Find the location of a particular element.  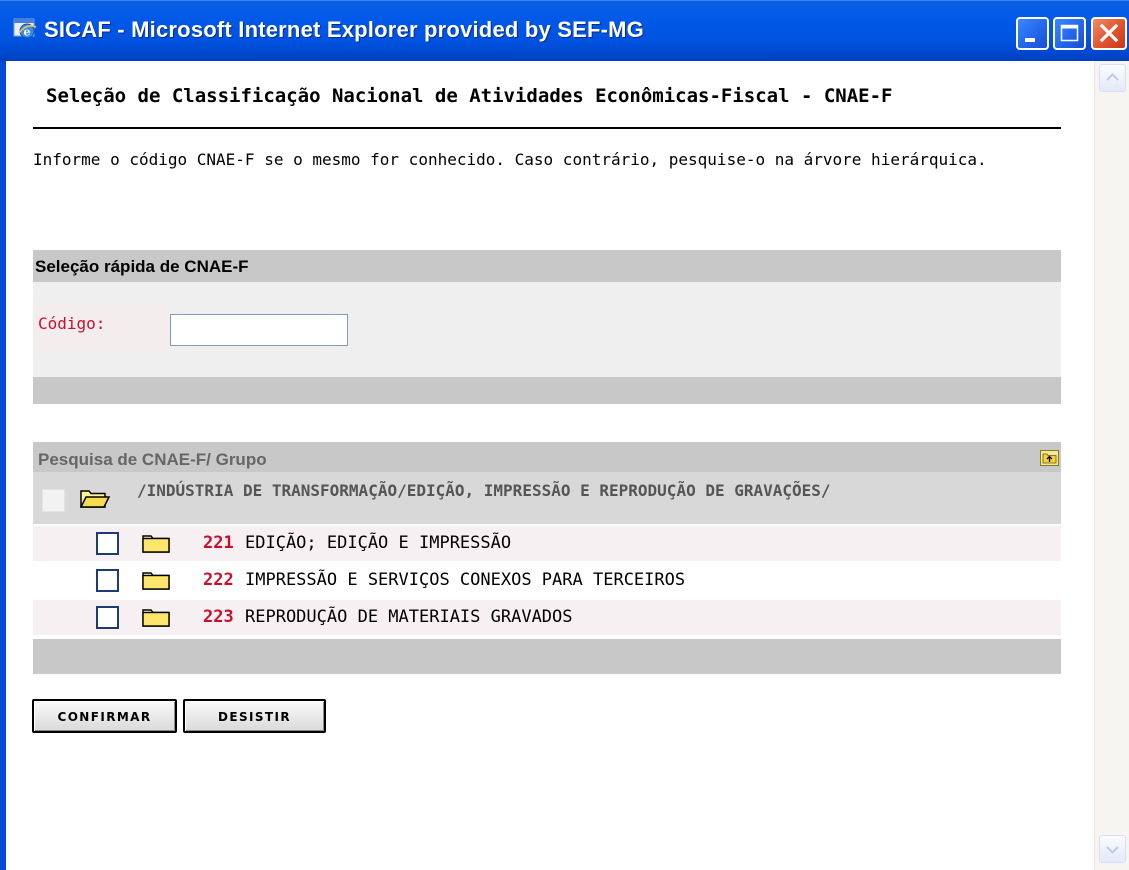

close-button is located at coordinates (1109, 33).